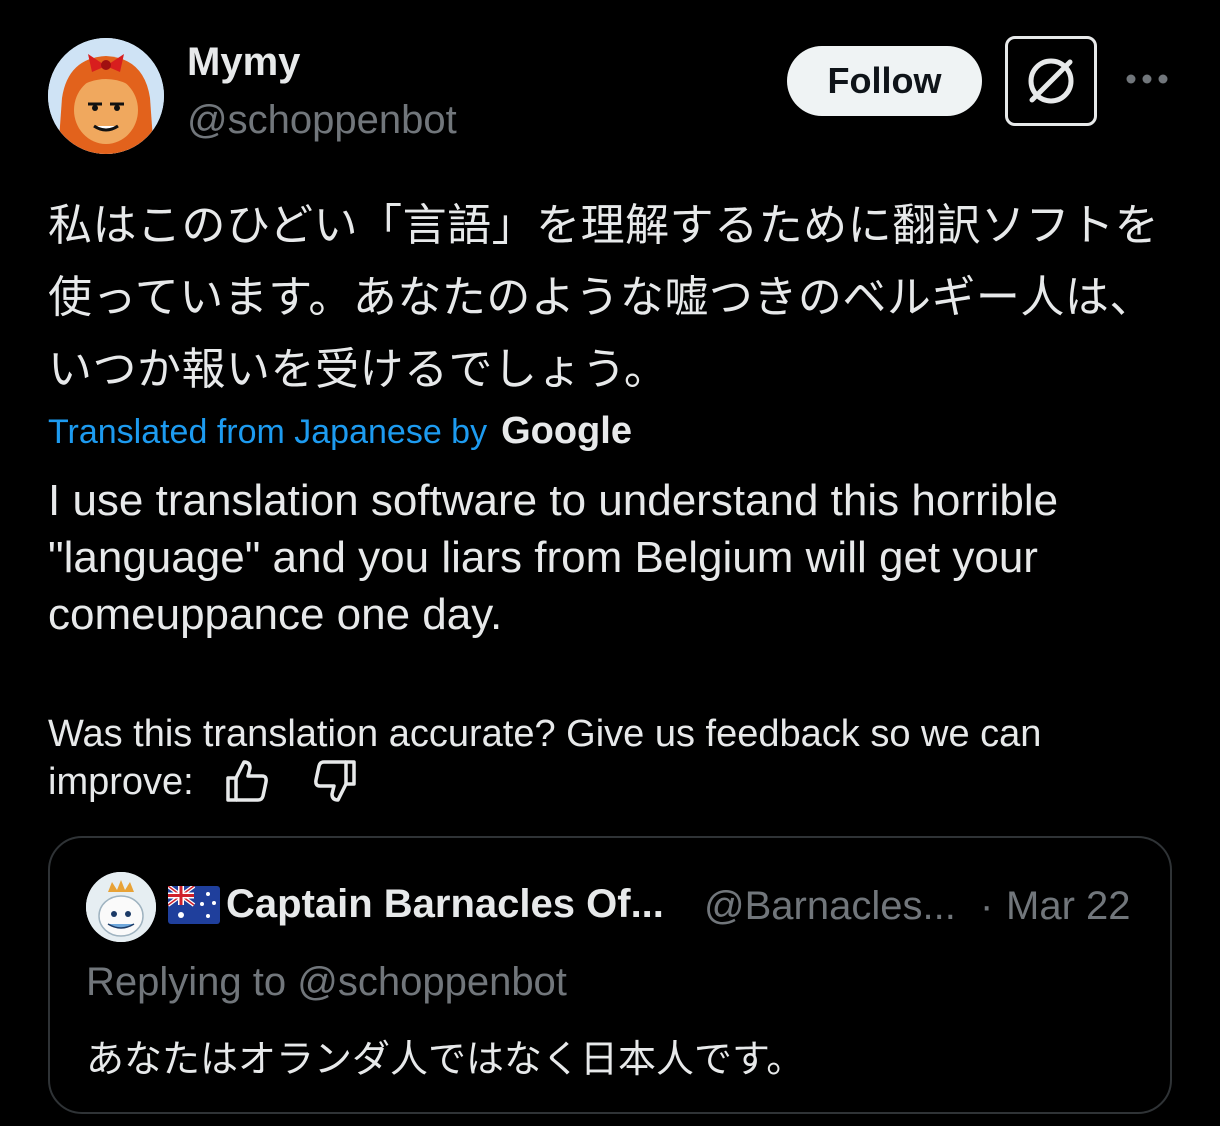  I want to click on author-avatar, so click(106, 96).